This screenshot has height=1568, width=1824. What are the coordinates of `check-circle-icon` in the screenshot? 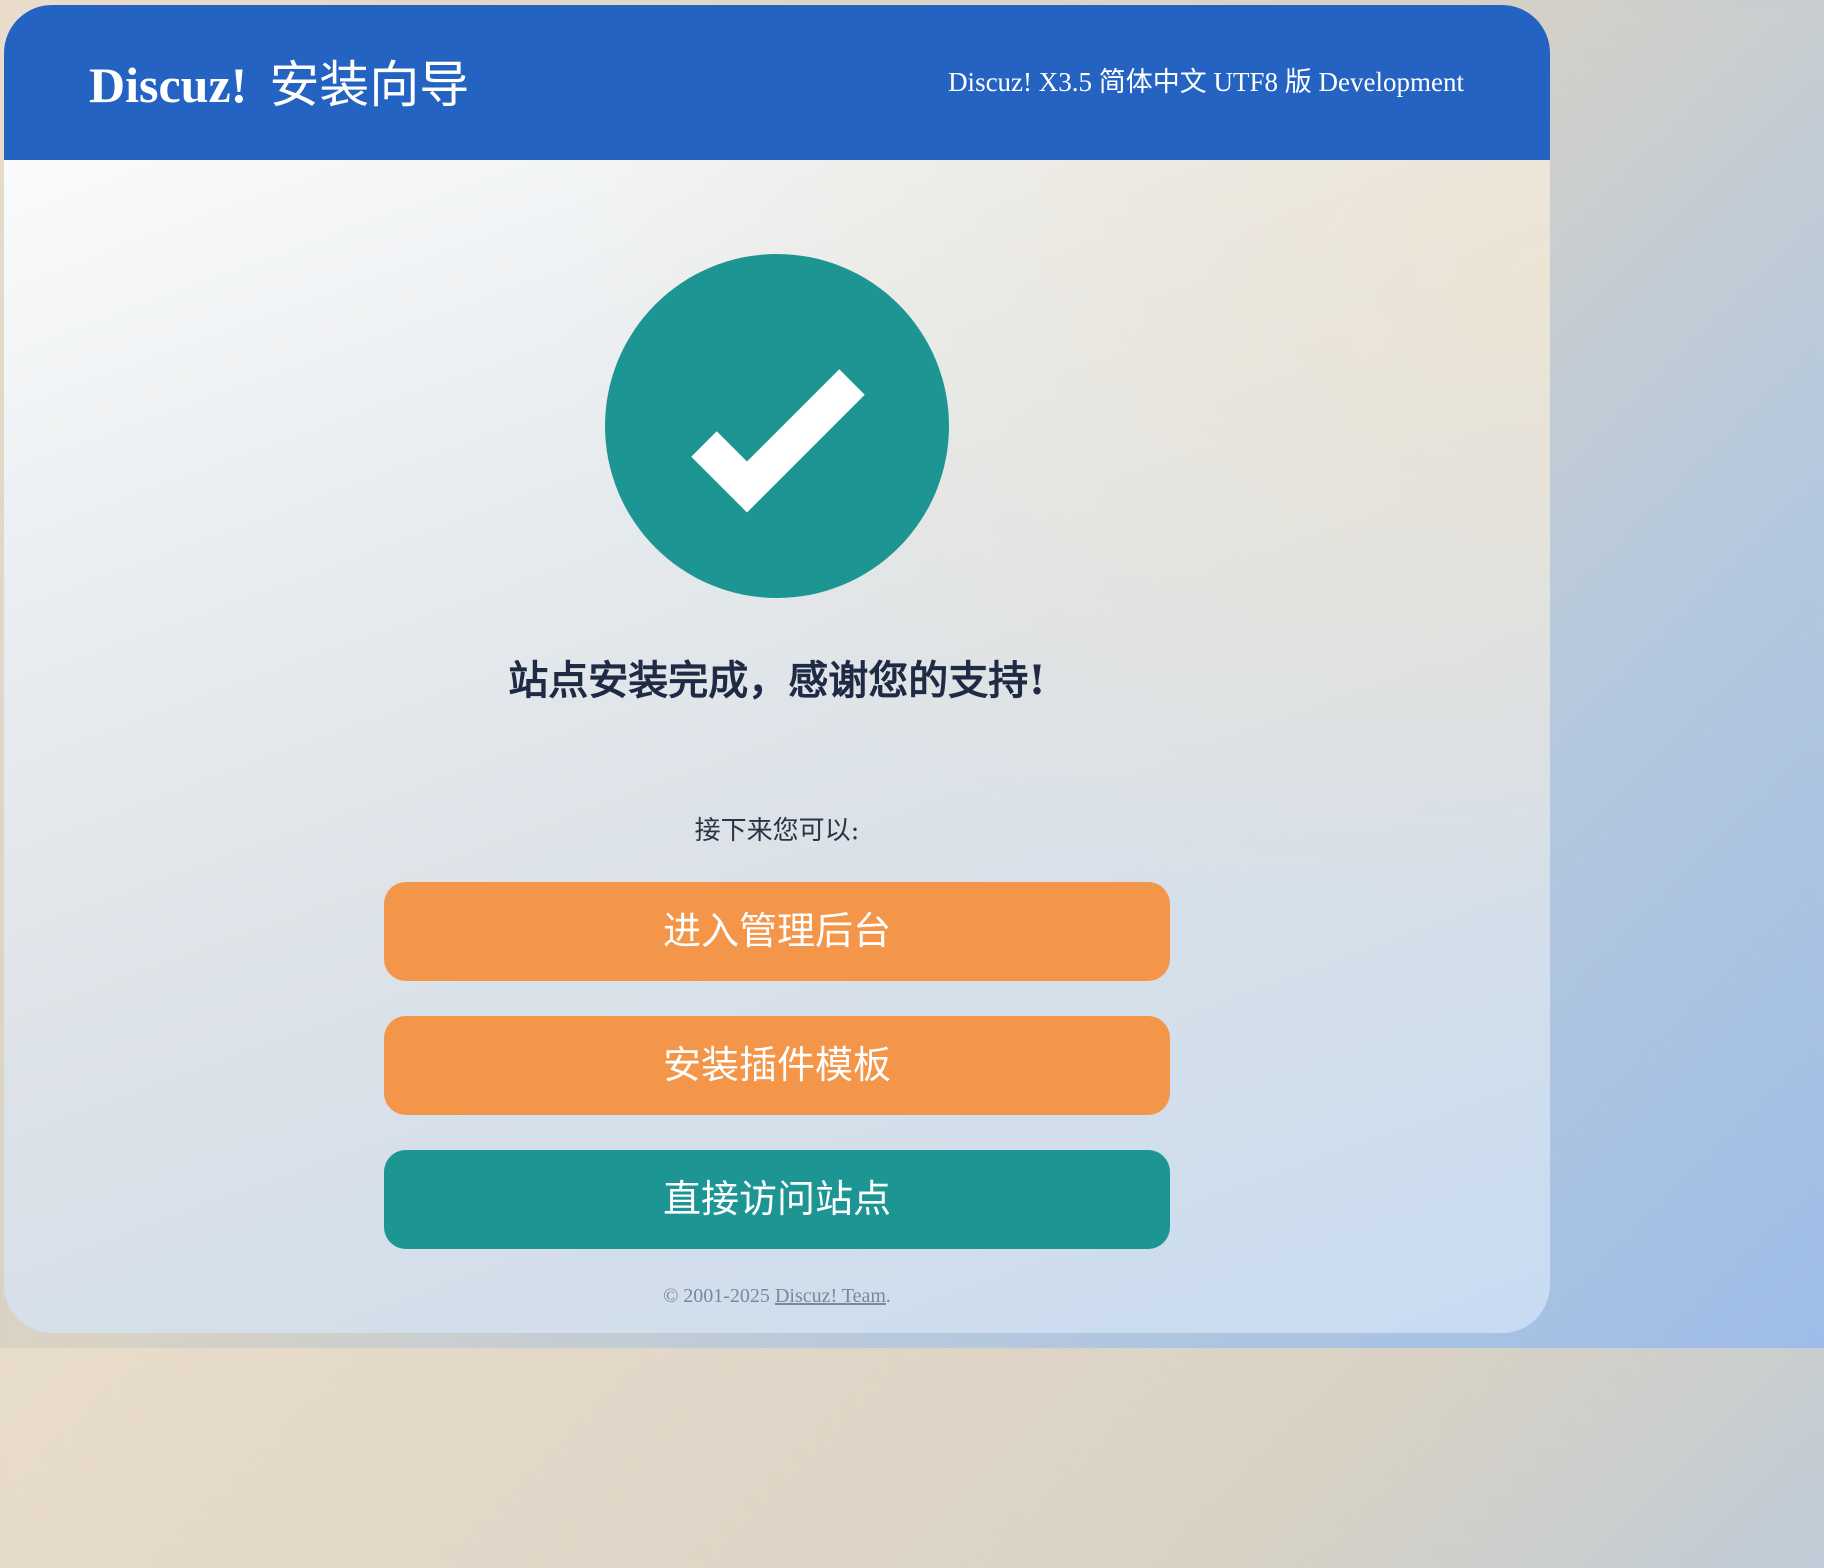 It's located at (777, 426).